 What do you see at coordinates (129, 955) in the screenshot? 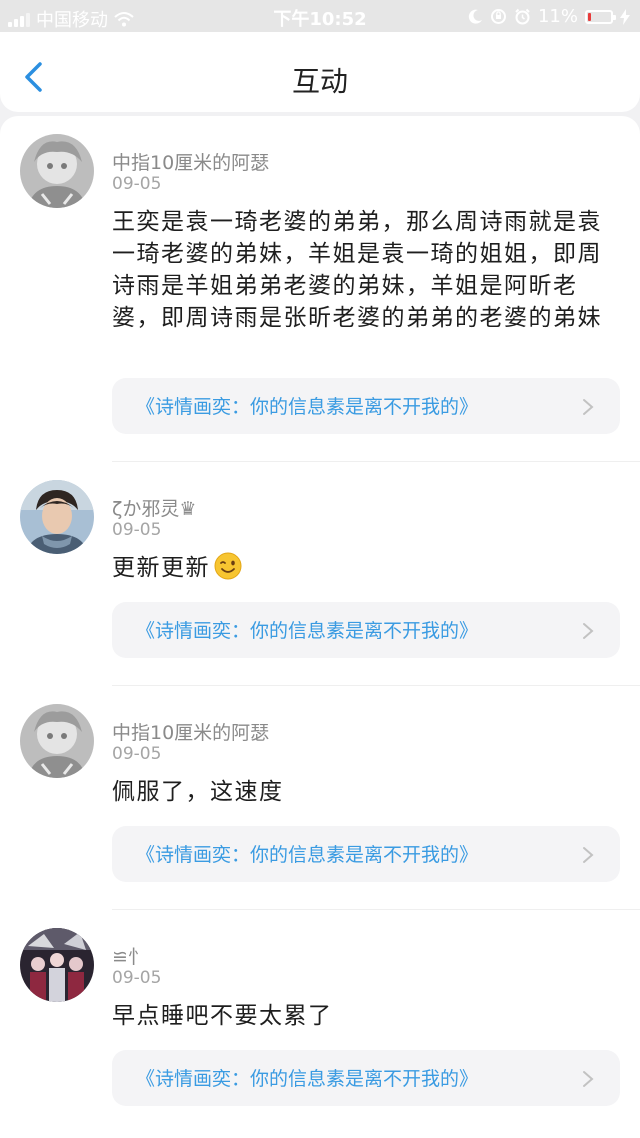
I see `username: ≌忄` at bounding box center [129, 955].